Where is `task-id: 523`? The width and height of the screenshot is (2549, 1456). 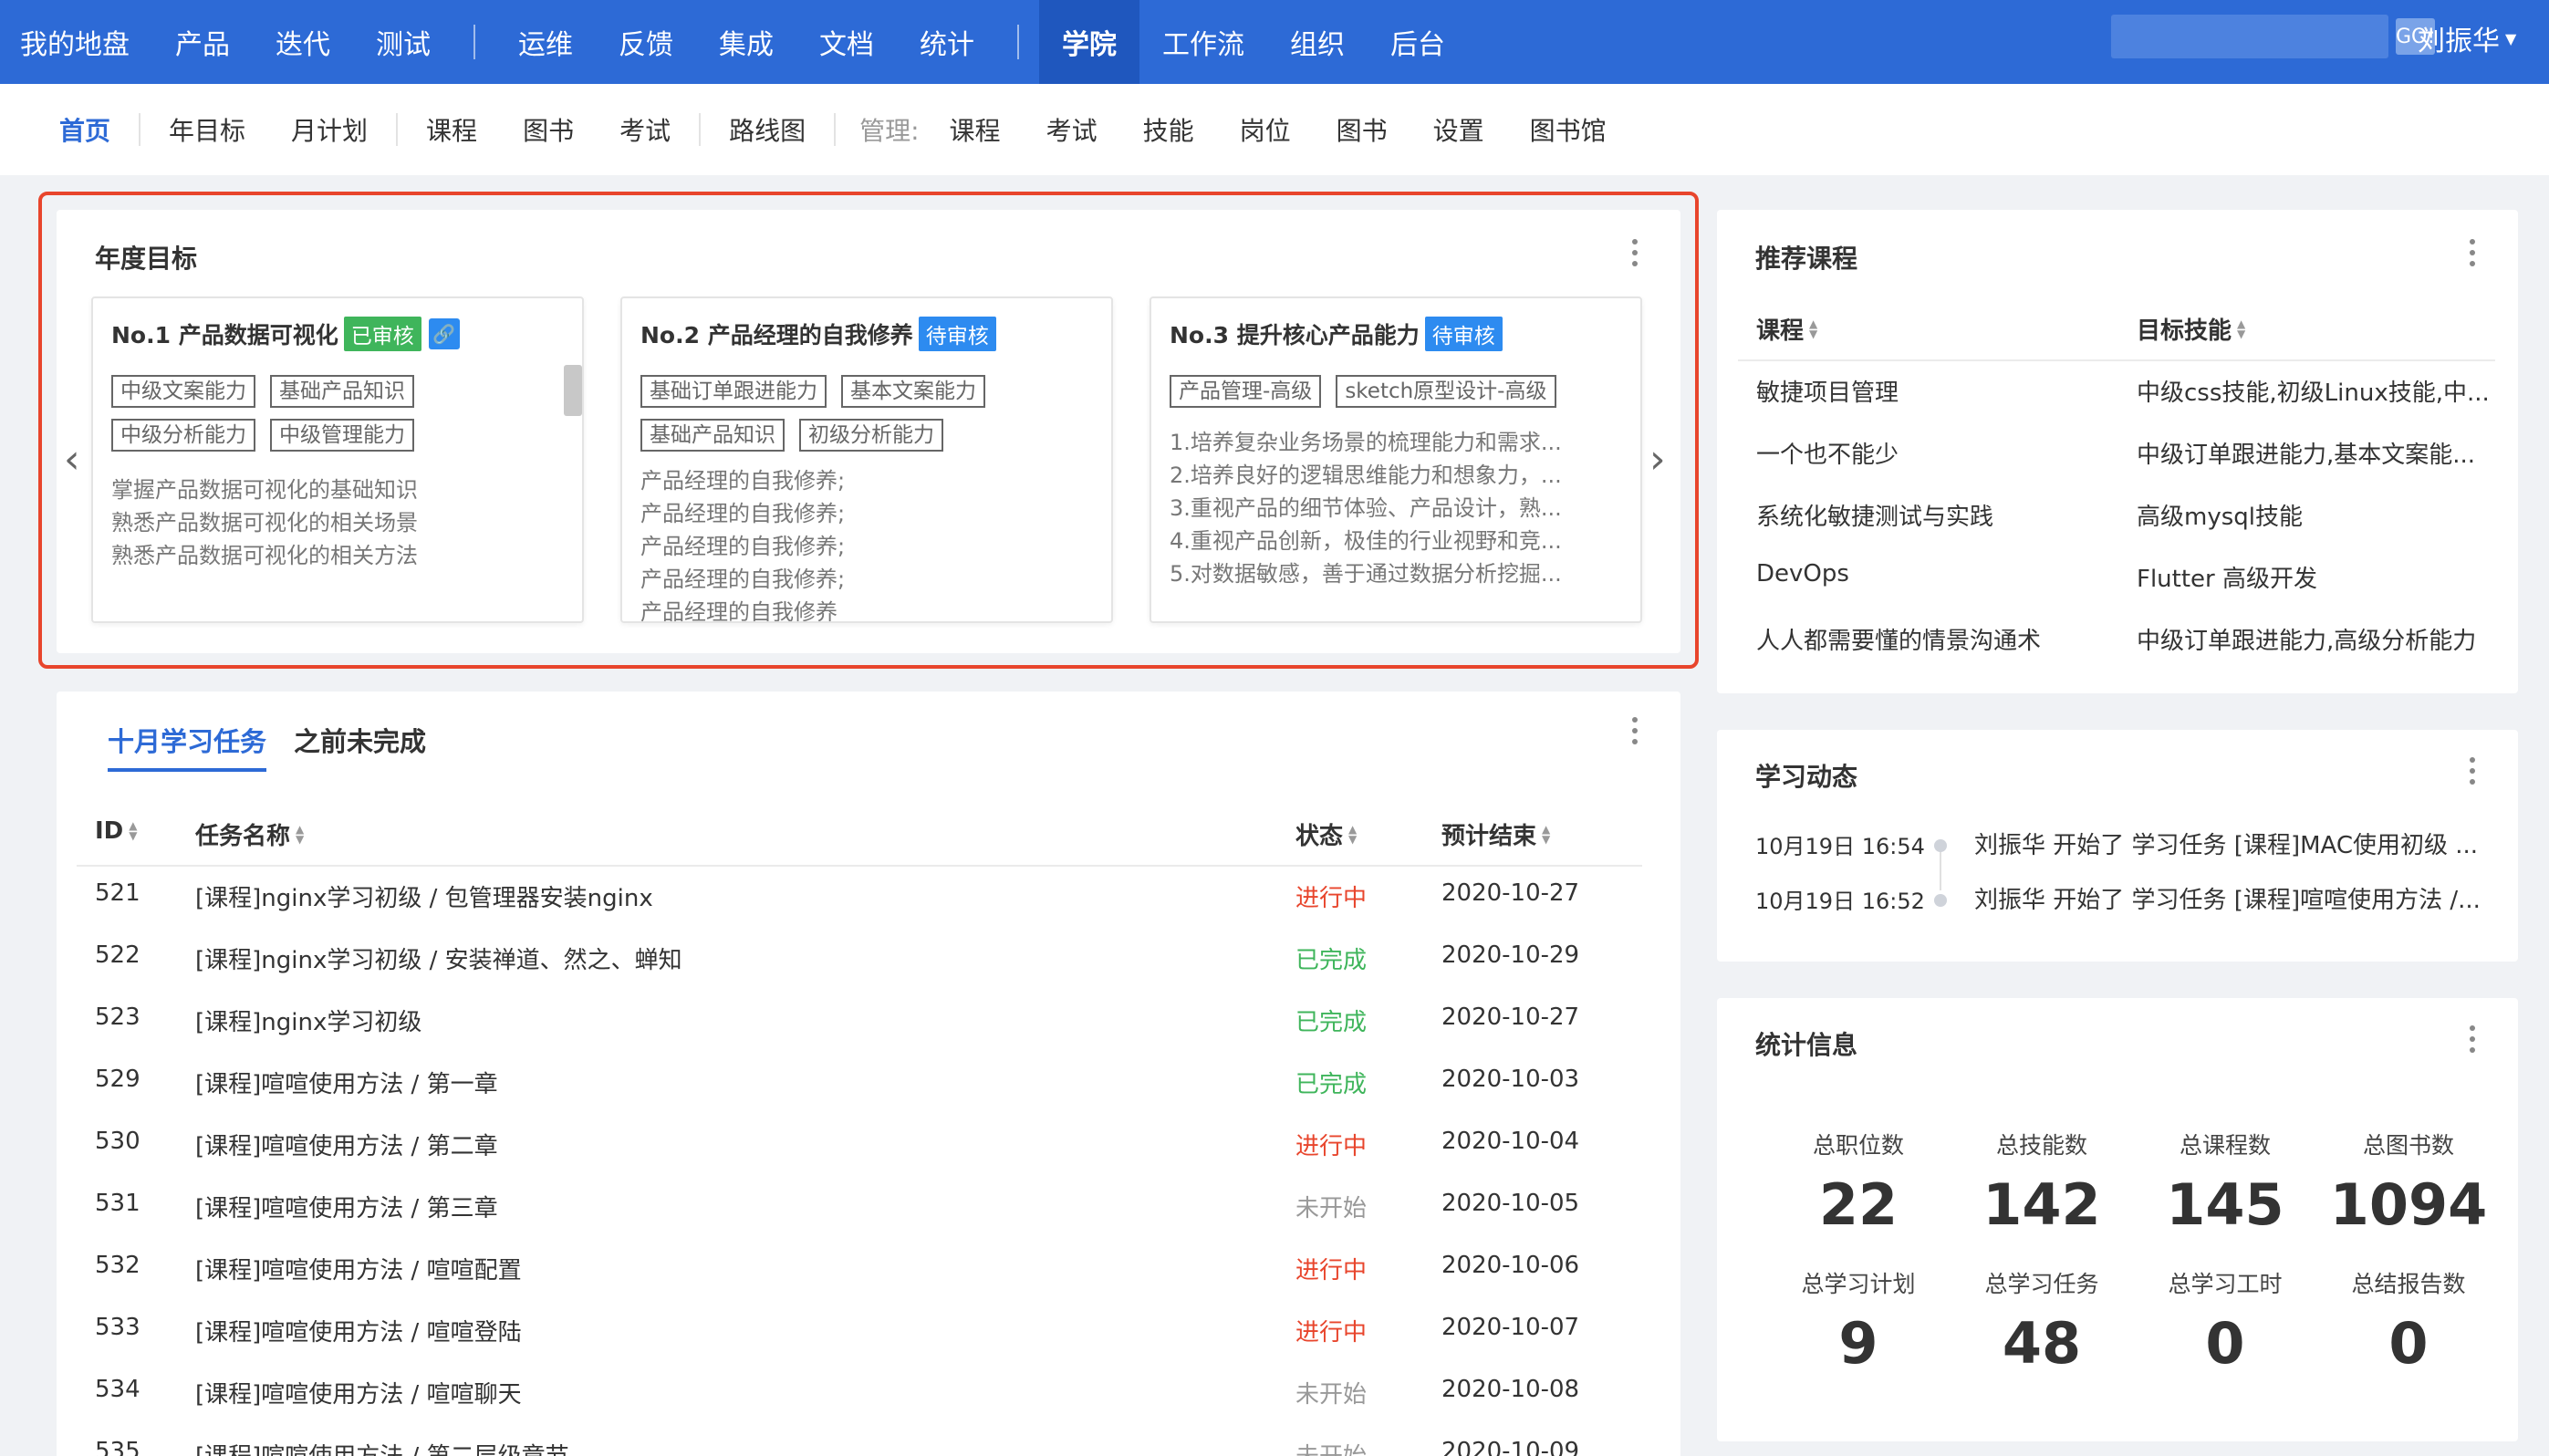 task-id: 523 is located at coordinates (118, 1017).